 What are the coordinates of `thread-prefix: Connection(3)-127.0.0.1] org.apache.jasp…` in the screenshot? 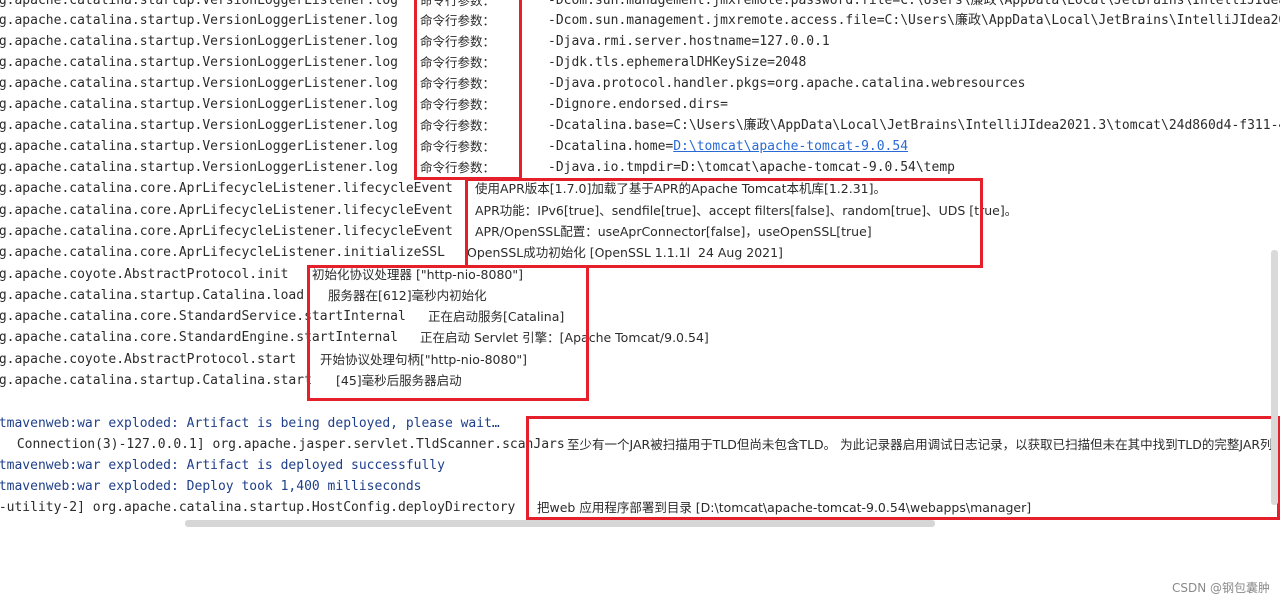 It's located at (287, 444).